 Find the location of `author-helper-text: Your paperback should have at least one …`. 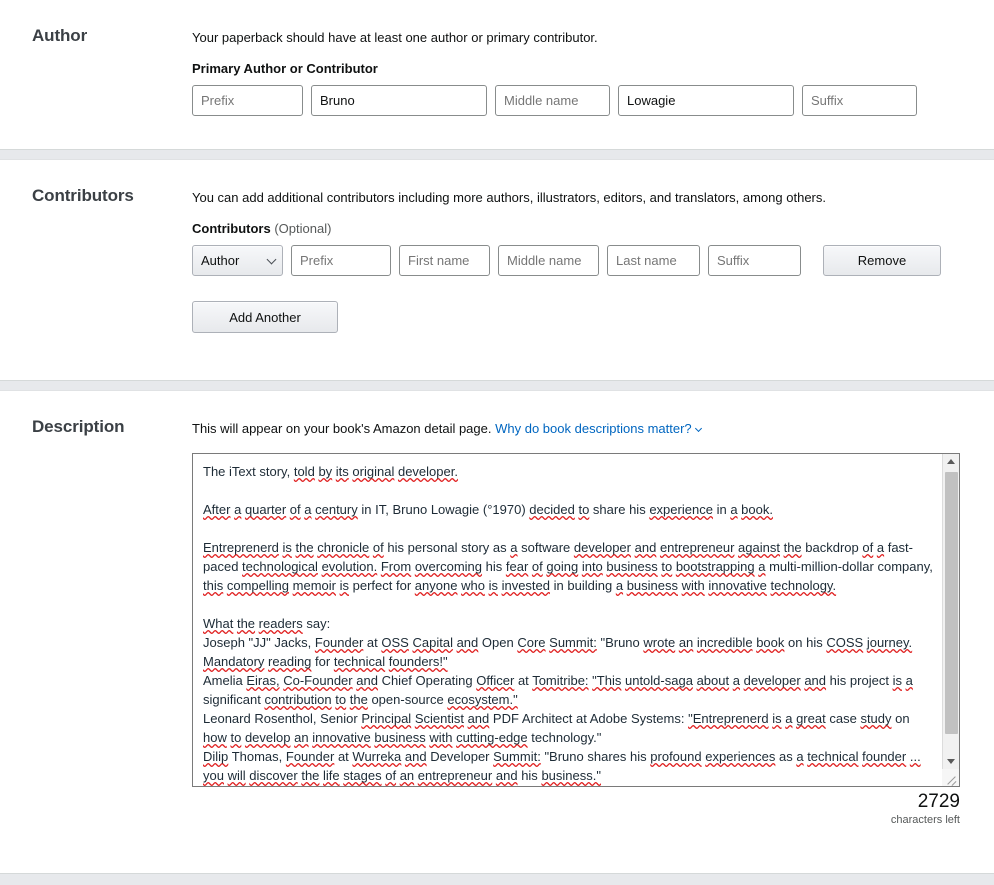

author-helper-text: Your paperback should have at least one … is located at coordinates (395, 37).